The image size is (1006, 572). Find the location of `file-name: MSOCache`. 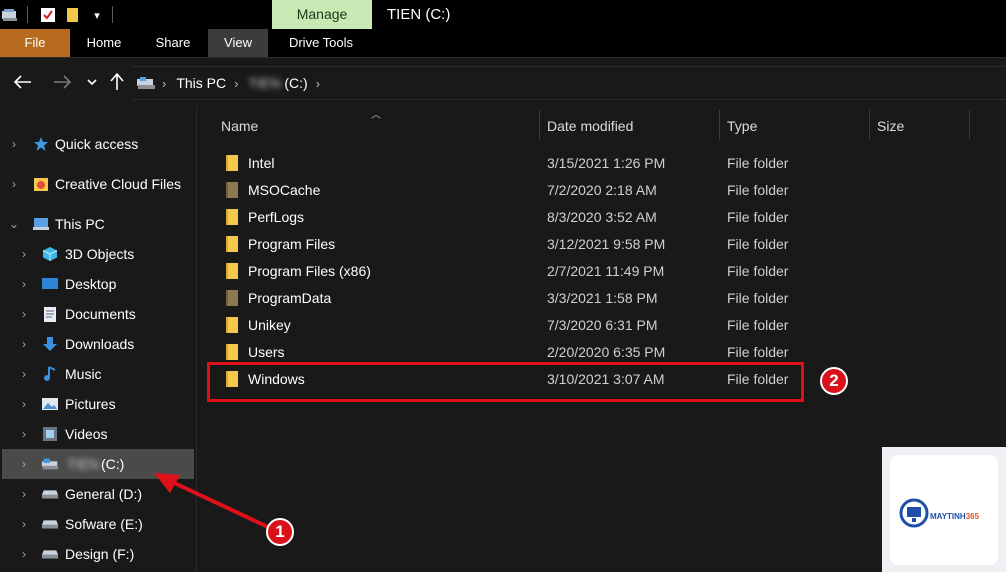

file-name: MSOCache is located at coordinates (284, 190).